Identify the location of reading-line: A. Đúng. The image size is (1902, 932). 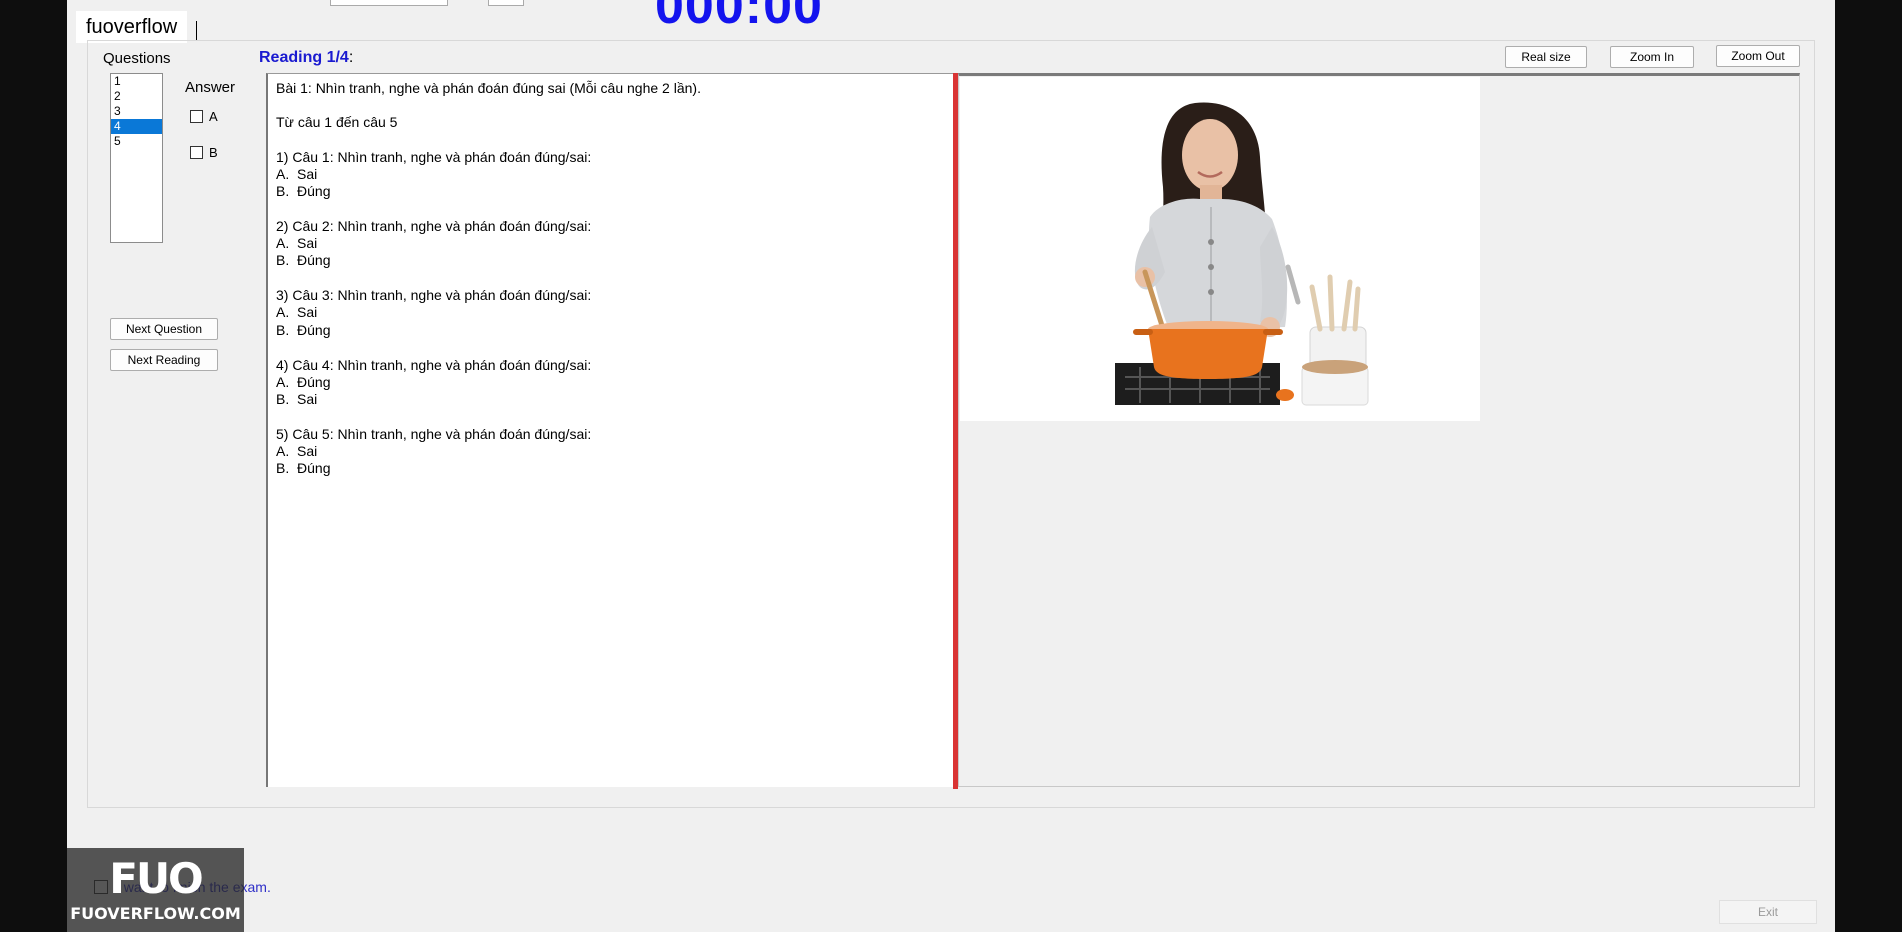
(303, 382).